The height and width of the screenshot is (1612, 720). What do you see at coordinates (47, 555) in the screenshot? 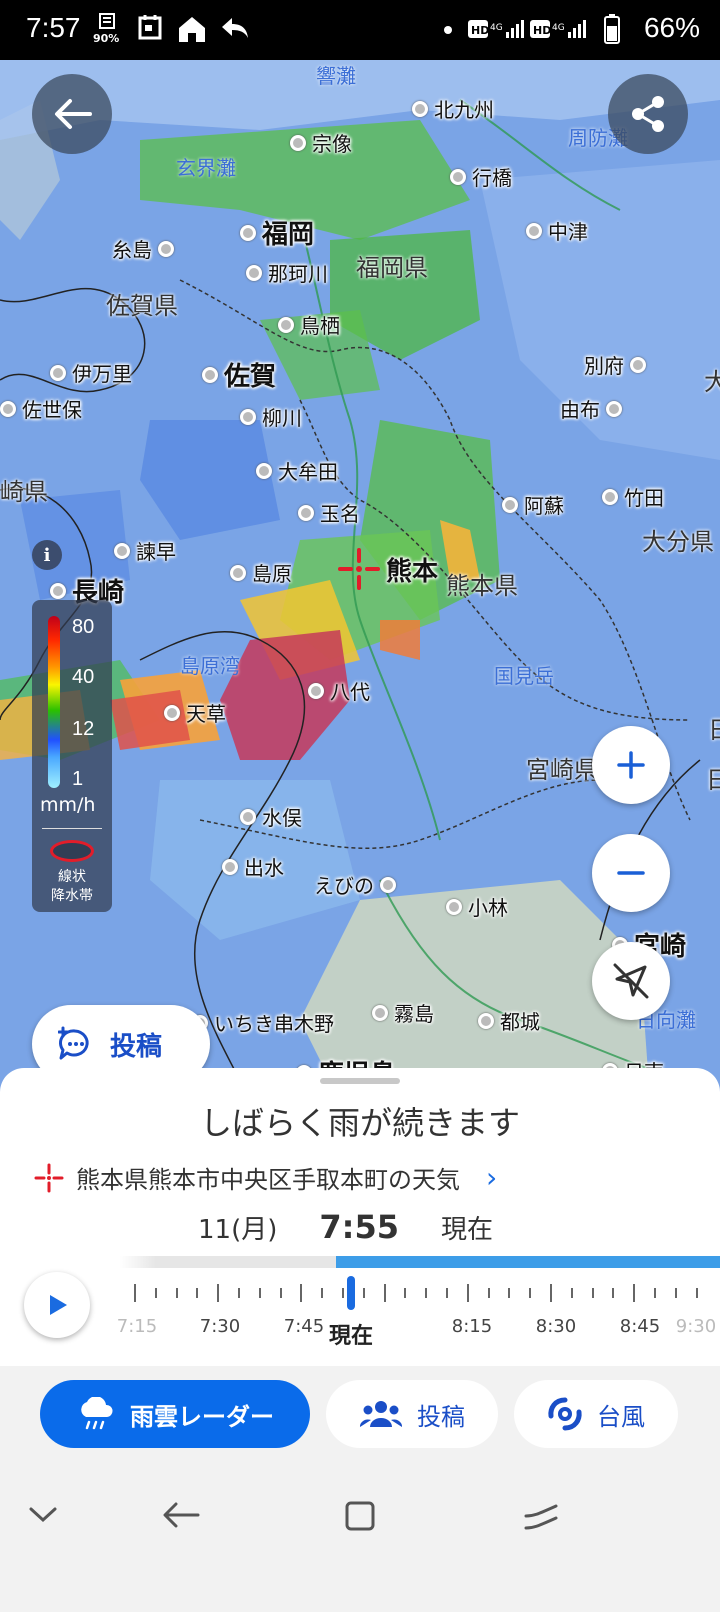
I see `info-icon: i` at bounding box center [47, 555].